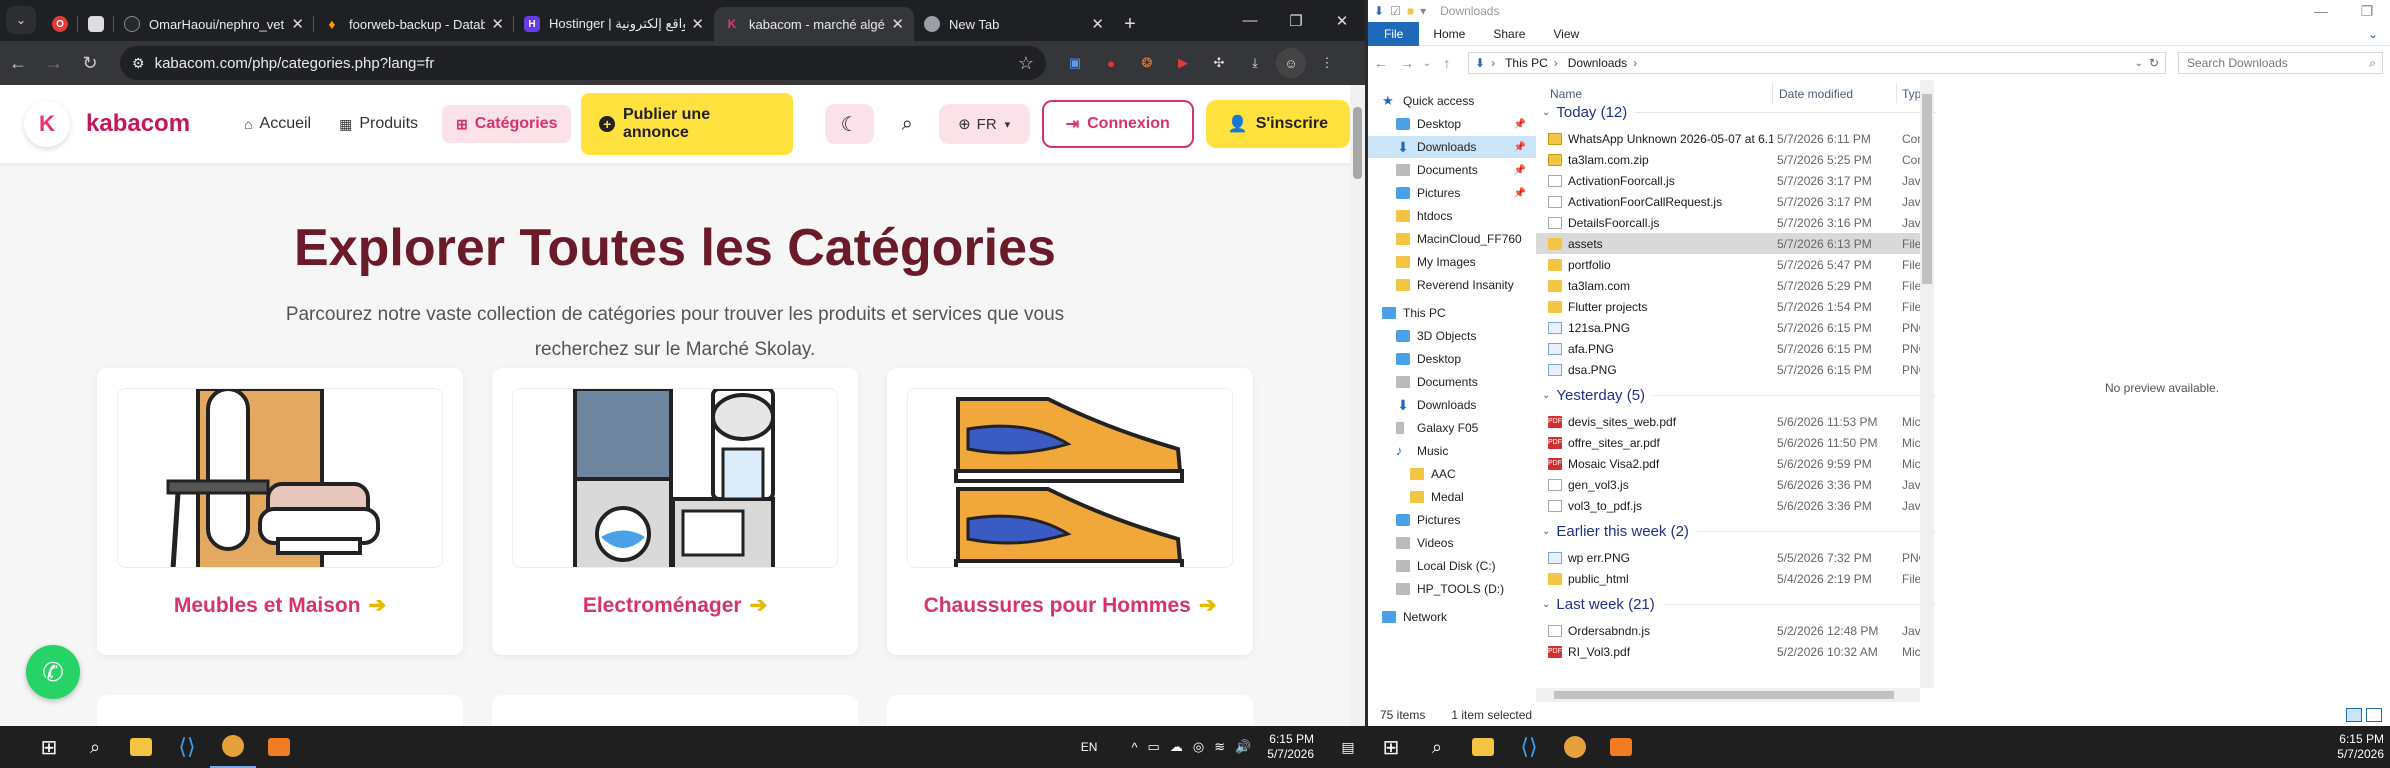 The width and height of the screenshot is (2390, 768). Describe the element at coordinates (2139, 63) in the screenshot. I see `address-dropdown-icon: ⌄` at that location.